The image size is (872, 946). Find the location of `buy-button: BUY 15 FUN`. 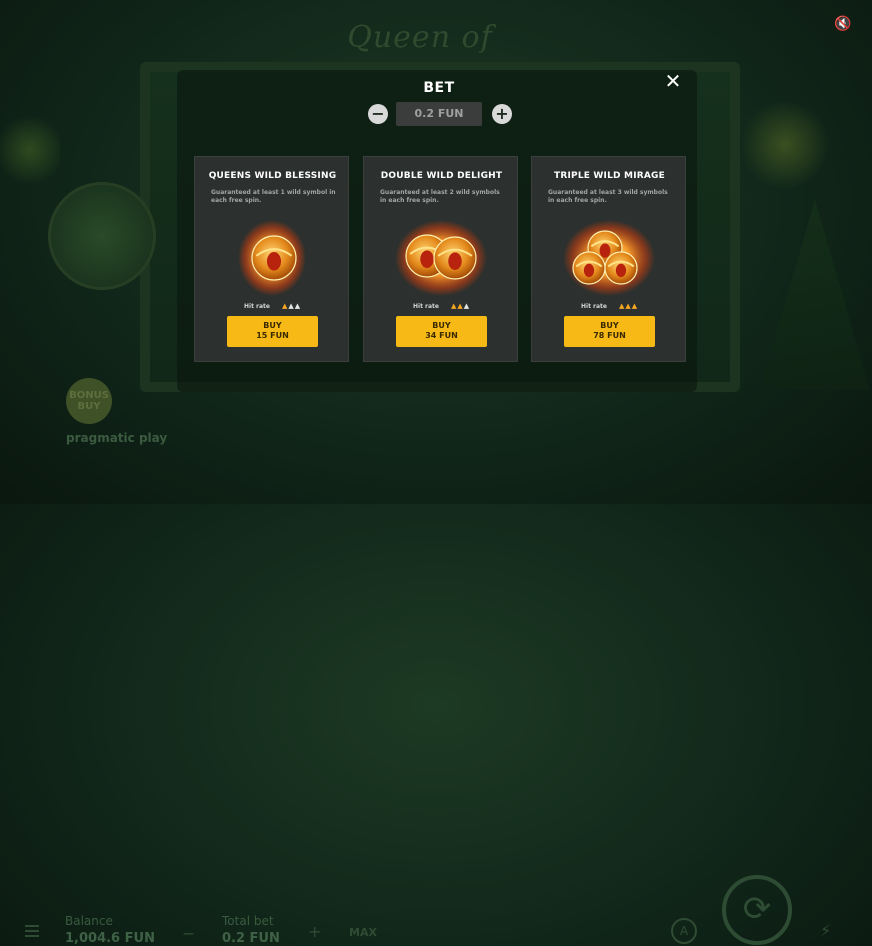

buy-button: BUY 15 FUN is located at coordinates (272, 331).